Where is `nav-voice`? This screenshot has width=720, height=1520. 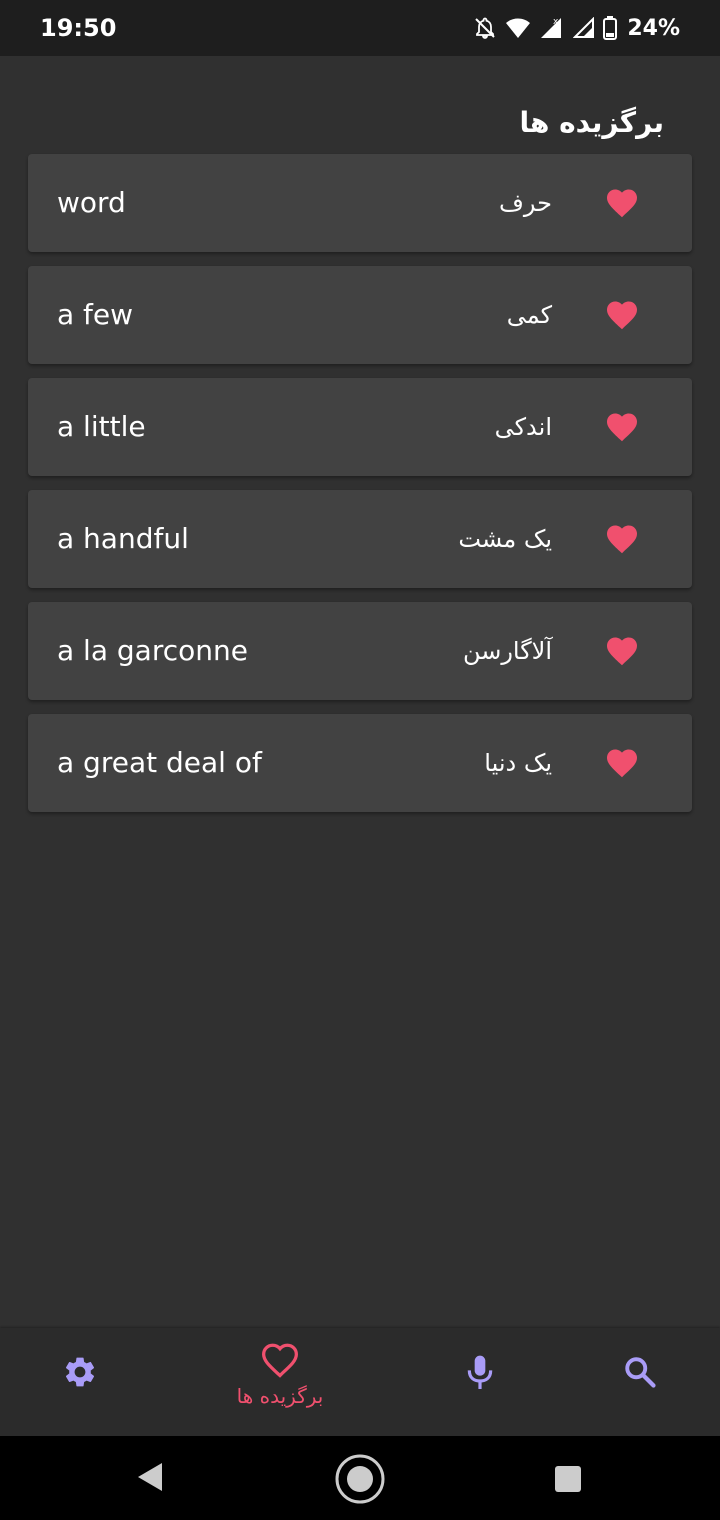 nav-voice is located at coordinates (480, 1373).